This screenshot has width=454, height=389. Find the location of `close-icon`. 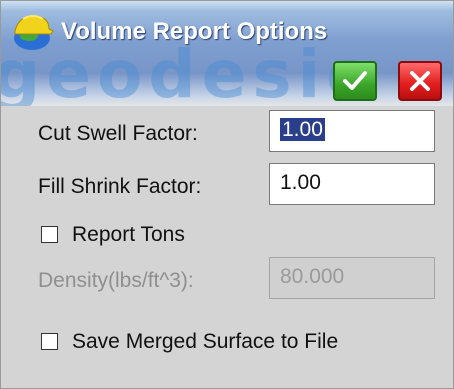

close-icon is located at coordinates (420, 81).